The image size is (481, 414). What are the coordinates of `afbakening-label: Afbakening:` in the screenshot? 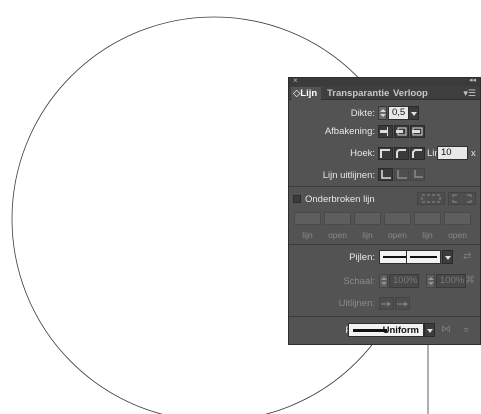 It's located at (349, 131).